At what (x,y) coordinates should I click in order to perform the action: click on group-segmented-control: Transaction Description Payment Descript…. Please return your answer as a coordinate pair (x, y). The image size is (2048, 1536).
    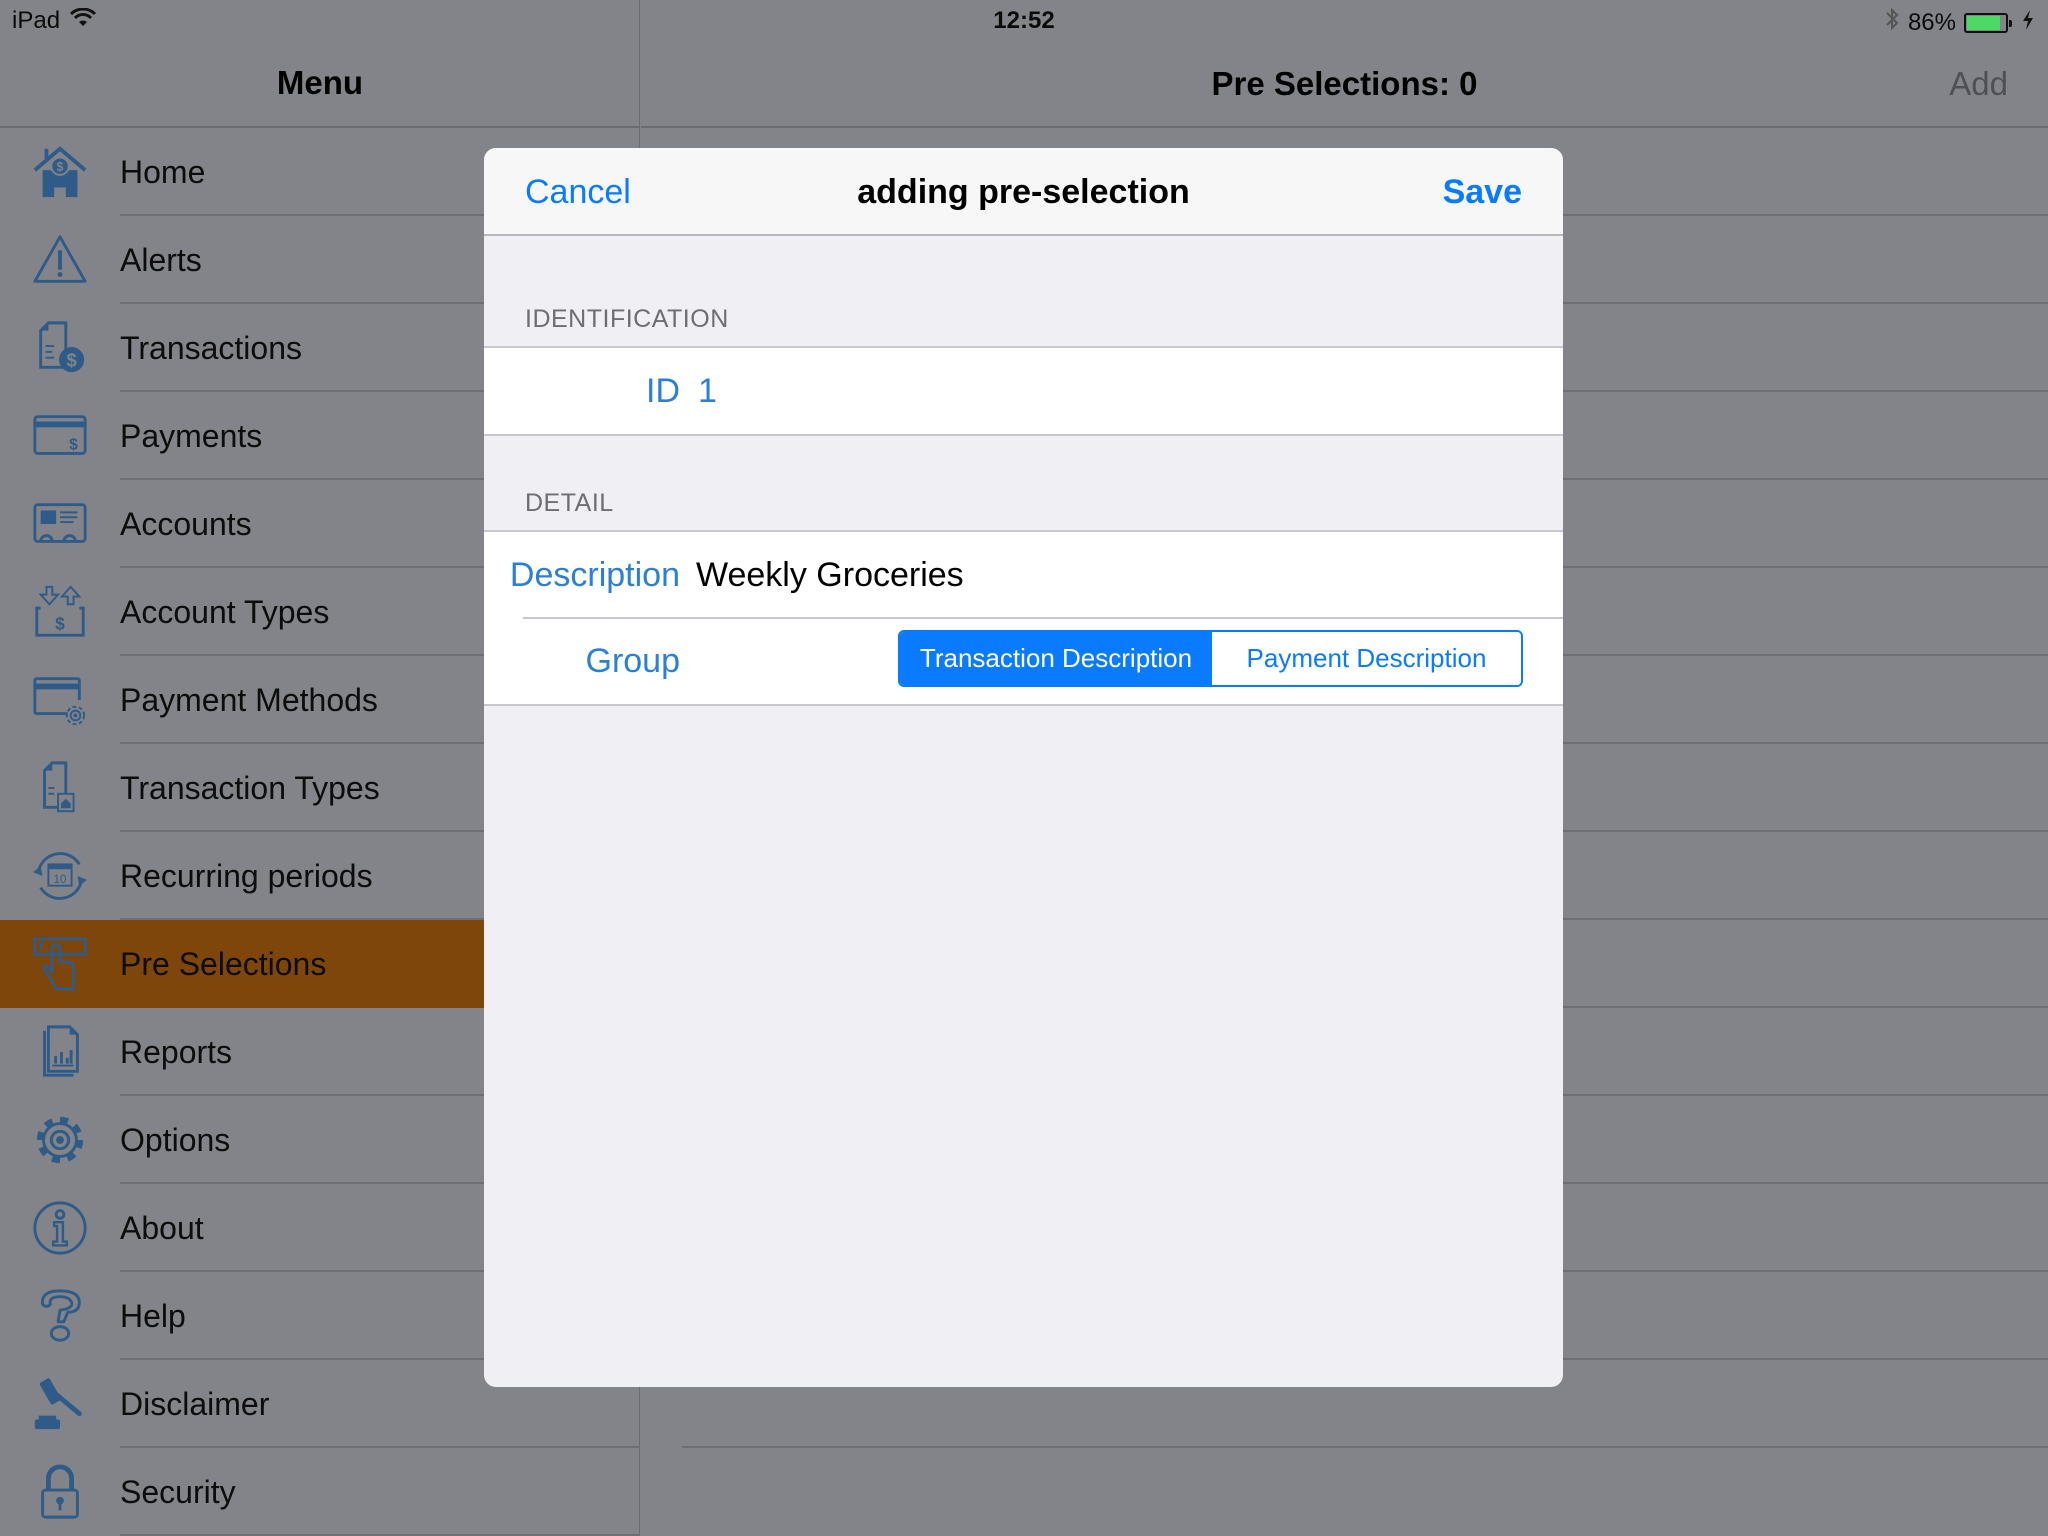
    Looking at the image, I should click on (1210, 658).